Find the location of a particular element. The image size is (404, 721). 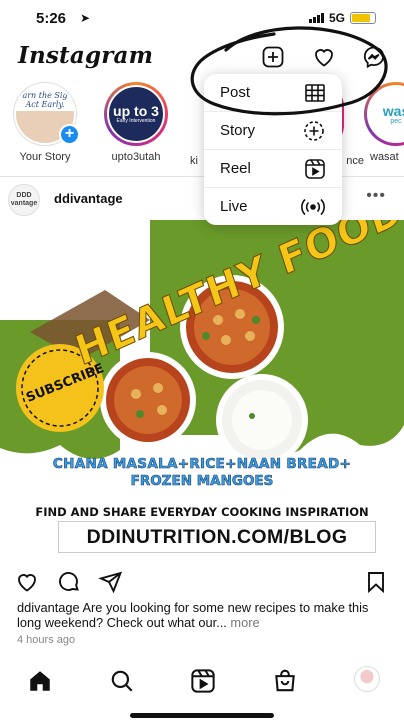

shop-icon is located at coordinates (285, 681).